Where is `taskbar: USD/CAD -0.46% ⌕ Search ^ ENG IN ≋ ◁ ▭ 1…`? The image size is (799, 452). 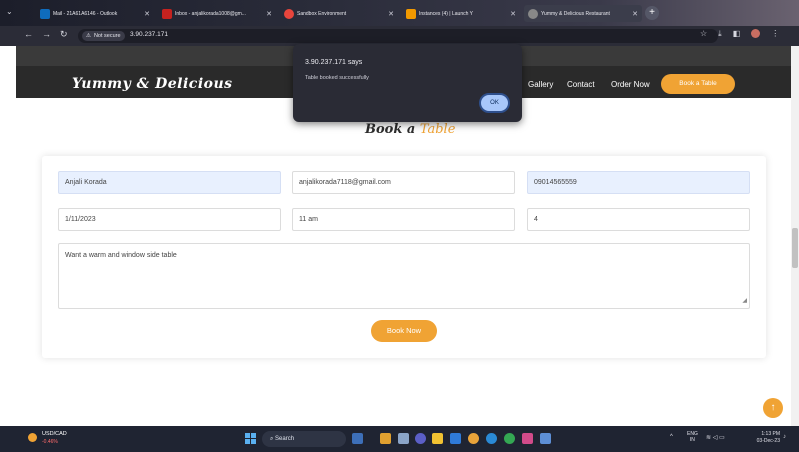
taskbar: USD/CAD -0.46% ⌕ Search ^ ENG IN ≋ ◁ ▭ 1… is located at coordinates (399, 439).